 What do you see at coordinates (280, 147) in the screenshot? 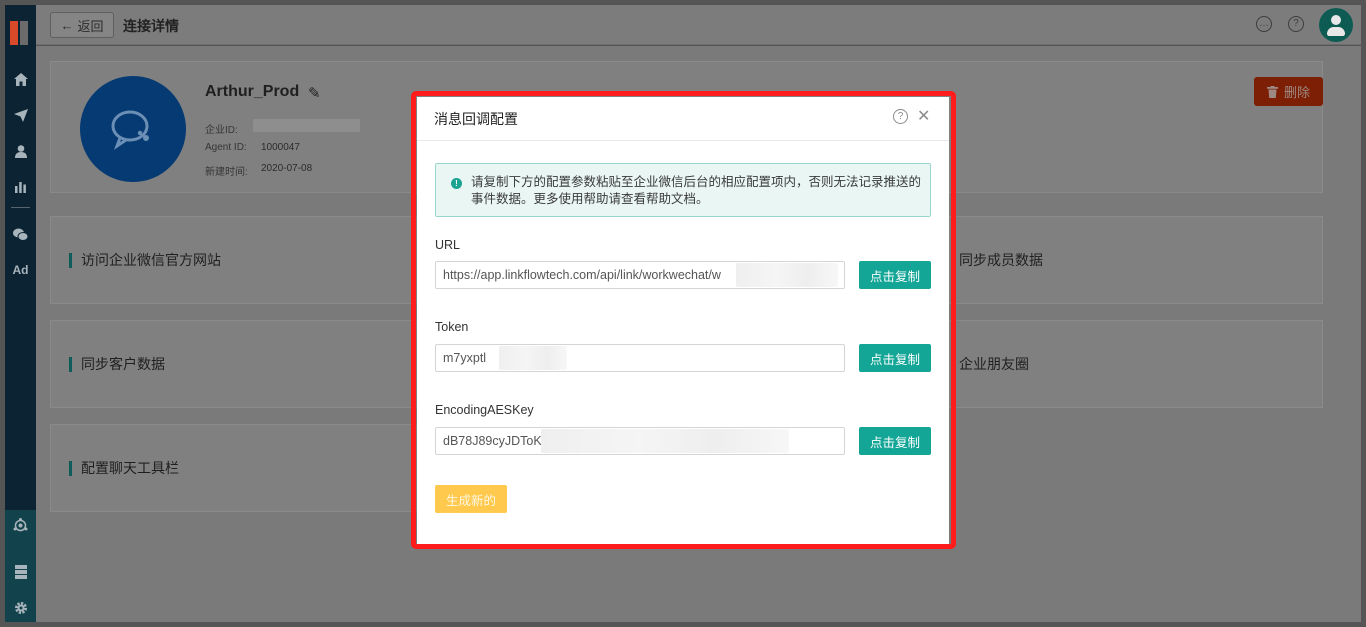
I see `agent-id-value: 1000047` at bounding box center [280, 147].